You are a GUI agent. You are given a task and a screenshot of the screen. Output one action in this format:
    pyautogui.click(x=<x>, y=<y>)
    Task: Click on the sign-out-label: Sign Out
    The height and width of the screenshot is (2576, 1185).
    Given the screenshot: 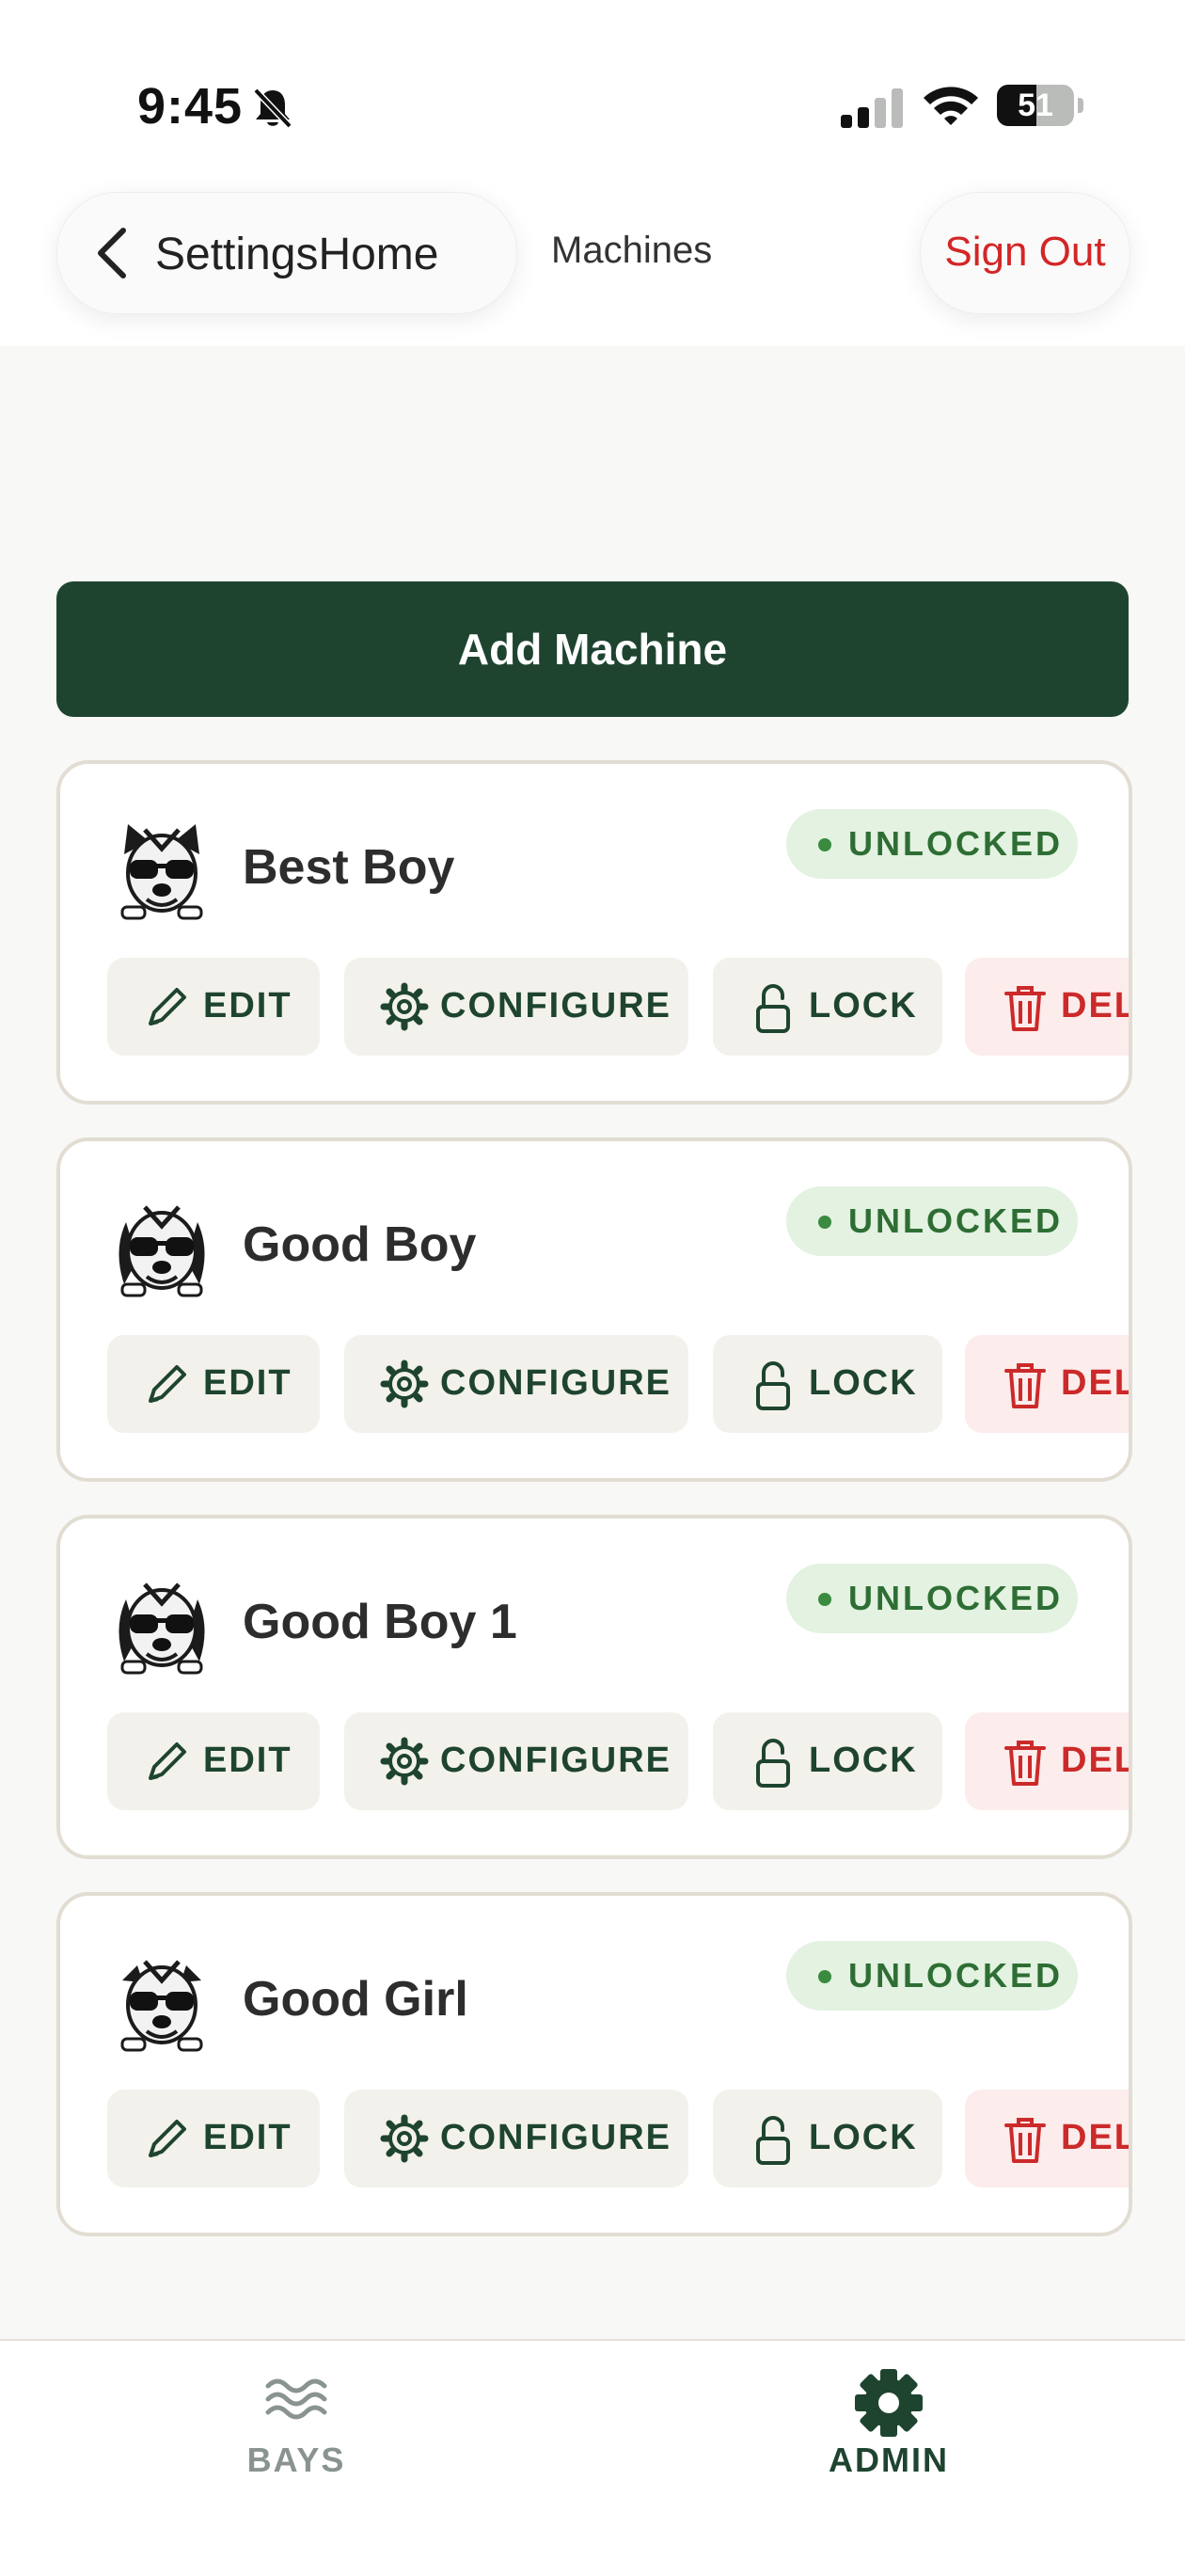 What is the action you would take?
    pyautogui.click(x=1025, y=252)
    